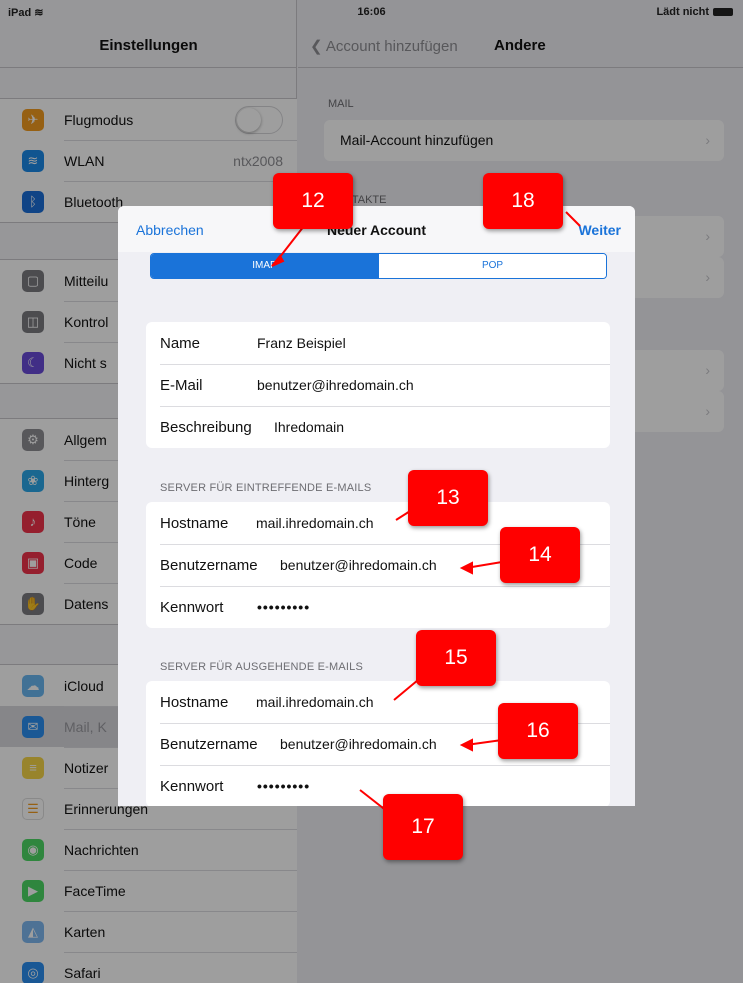  Describe the element at coordinates (378, 343) in the screenshot. I see `name-row: Name Franz Beispiel` at that location.